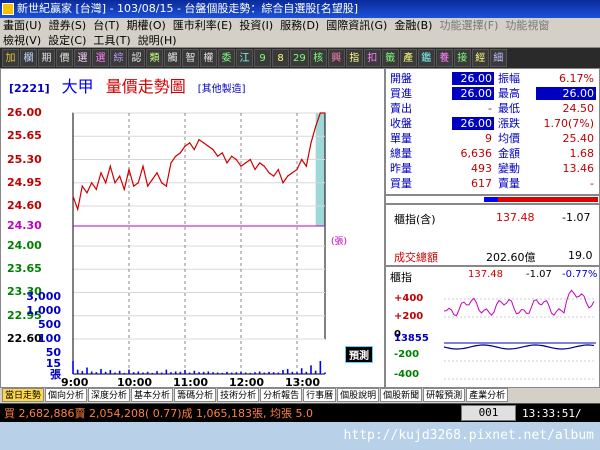 The height and width of the screenshot is (450, 600). Describe the element at coordinates (172, 58) in the screenshot. I see `toolbar-button: 觸` at that location.